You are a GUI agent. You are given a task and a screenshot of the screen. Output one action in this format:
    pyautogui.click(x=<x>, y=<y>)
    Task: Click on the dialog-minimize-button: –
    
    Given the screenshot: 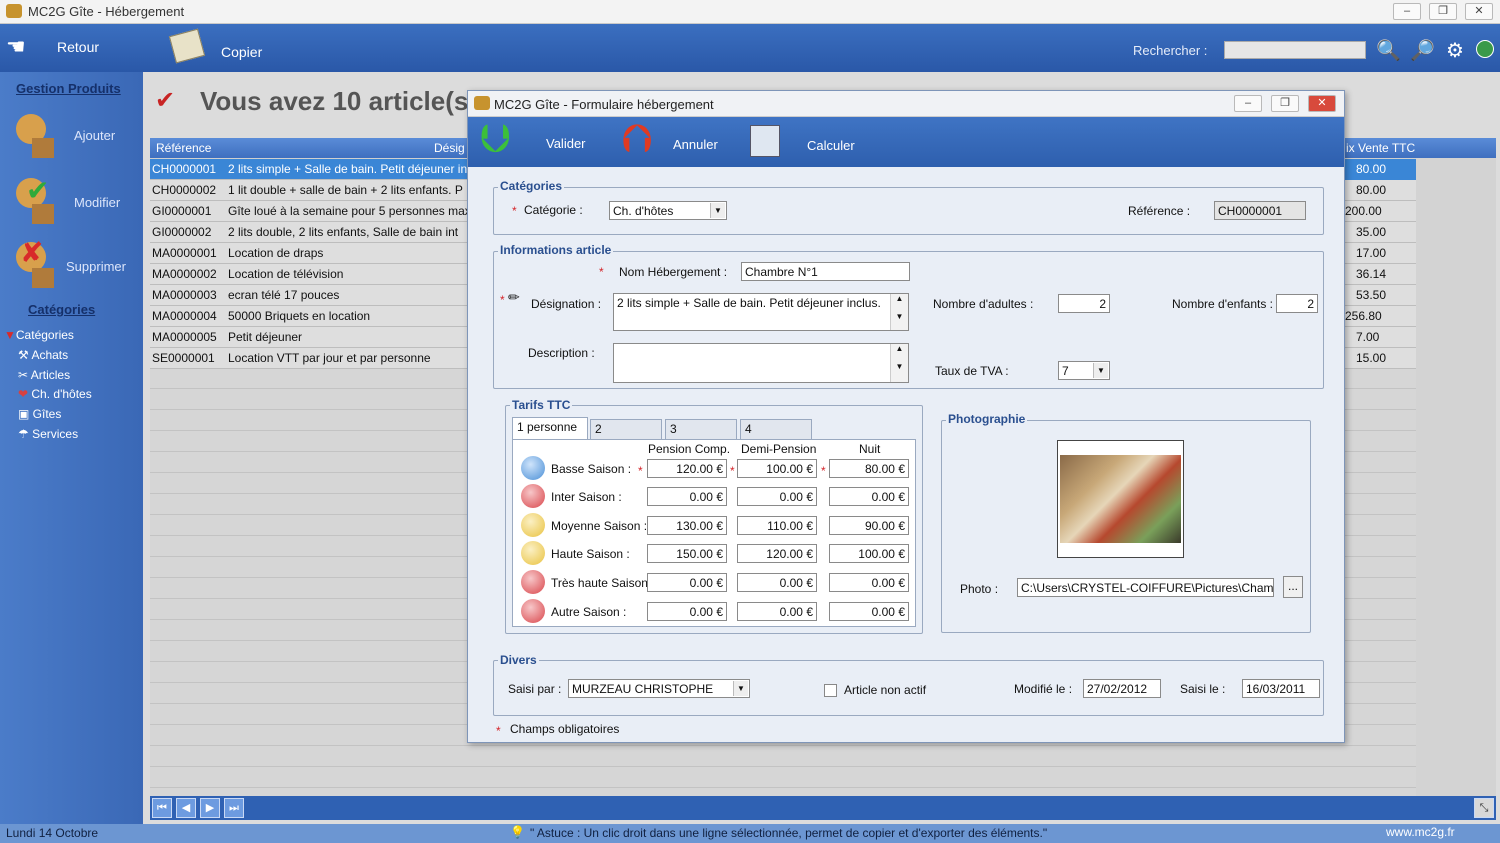 What is the action you would take?
    pyautogui.click(x=1248, y=103)
    